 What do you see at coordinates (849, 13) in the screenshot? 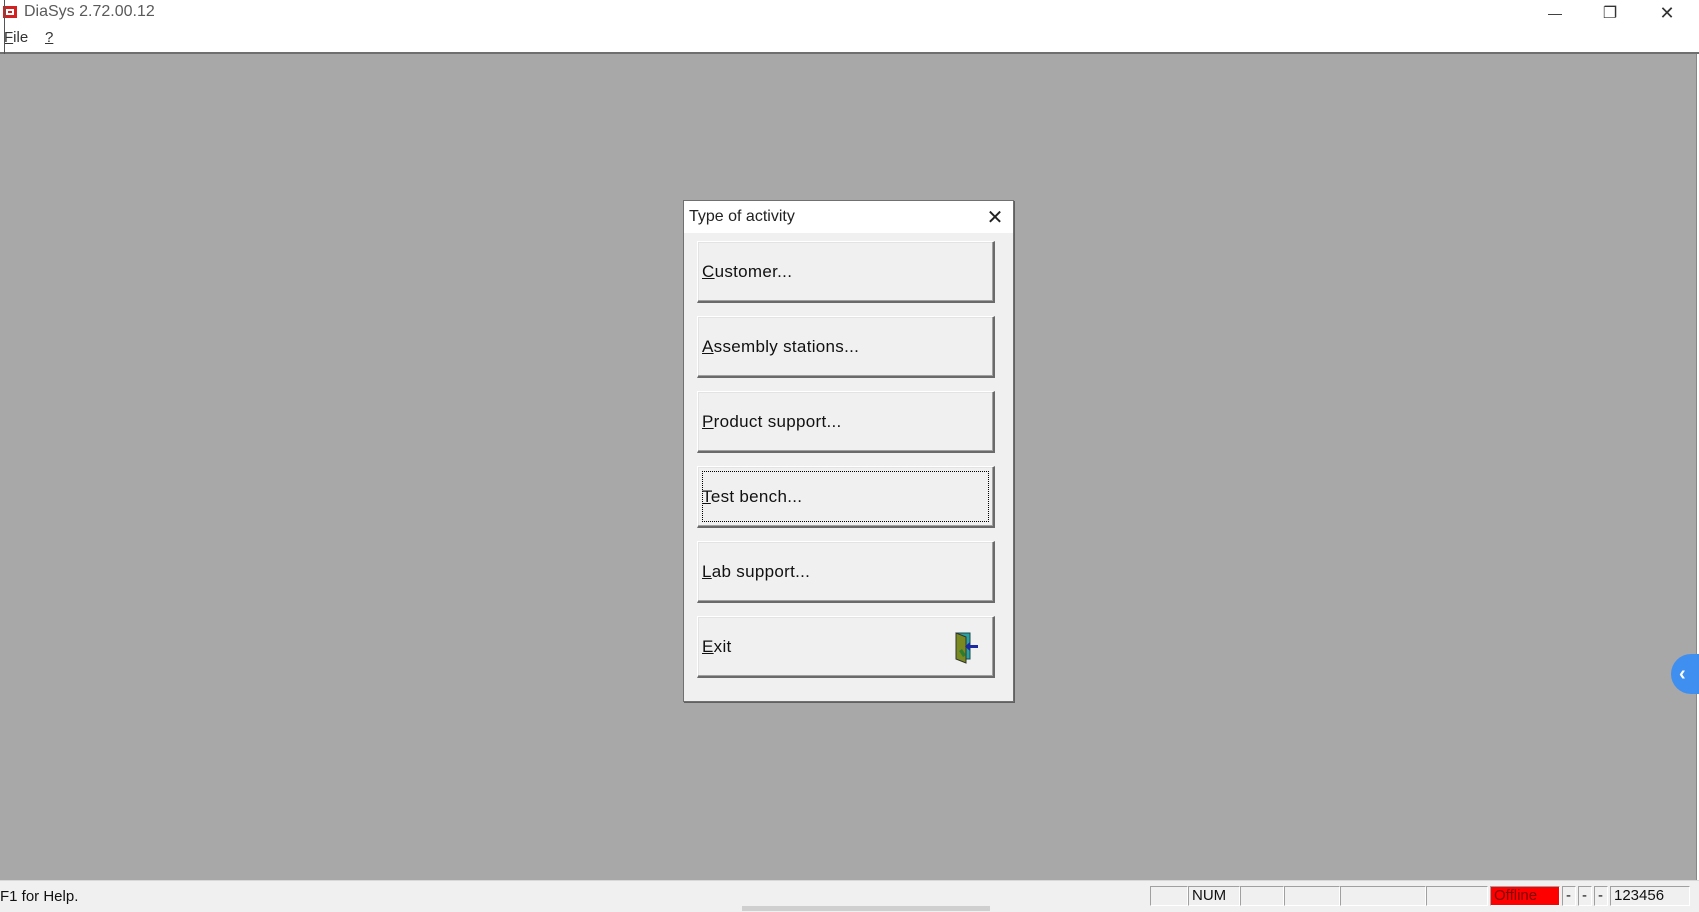
I see `title-bar: DiaSys 2.72.00.12 — ❐ ✕` at bounding box center [849, 13].